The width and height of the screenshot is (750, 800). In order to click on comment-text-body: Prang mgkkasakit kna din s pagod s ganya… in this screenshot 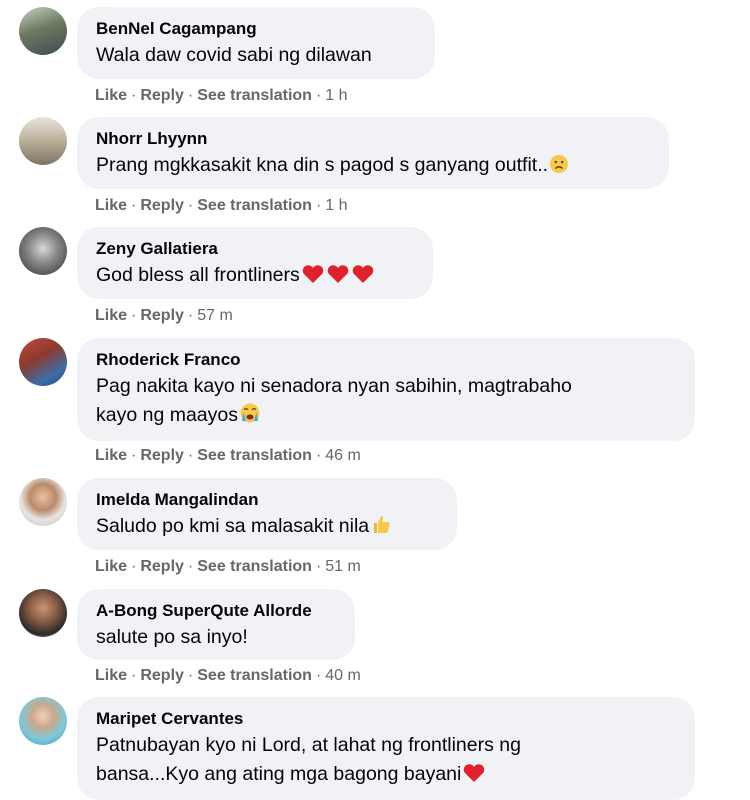, I will do `click(322, 165)`.